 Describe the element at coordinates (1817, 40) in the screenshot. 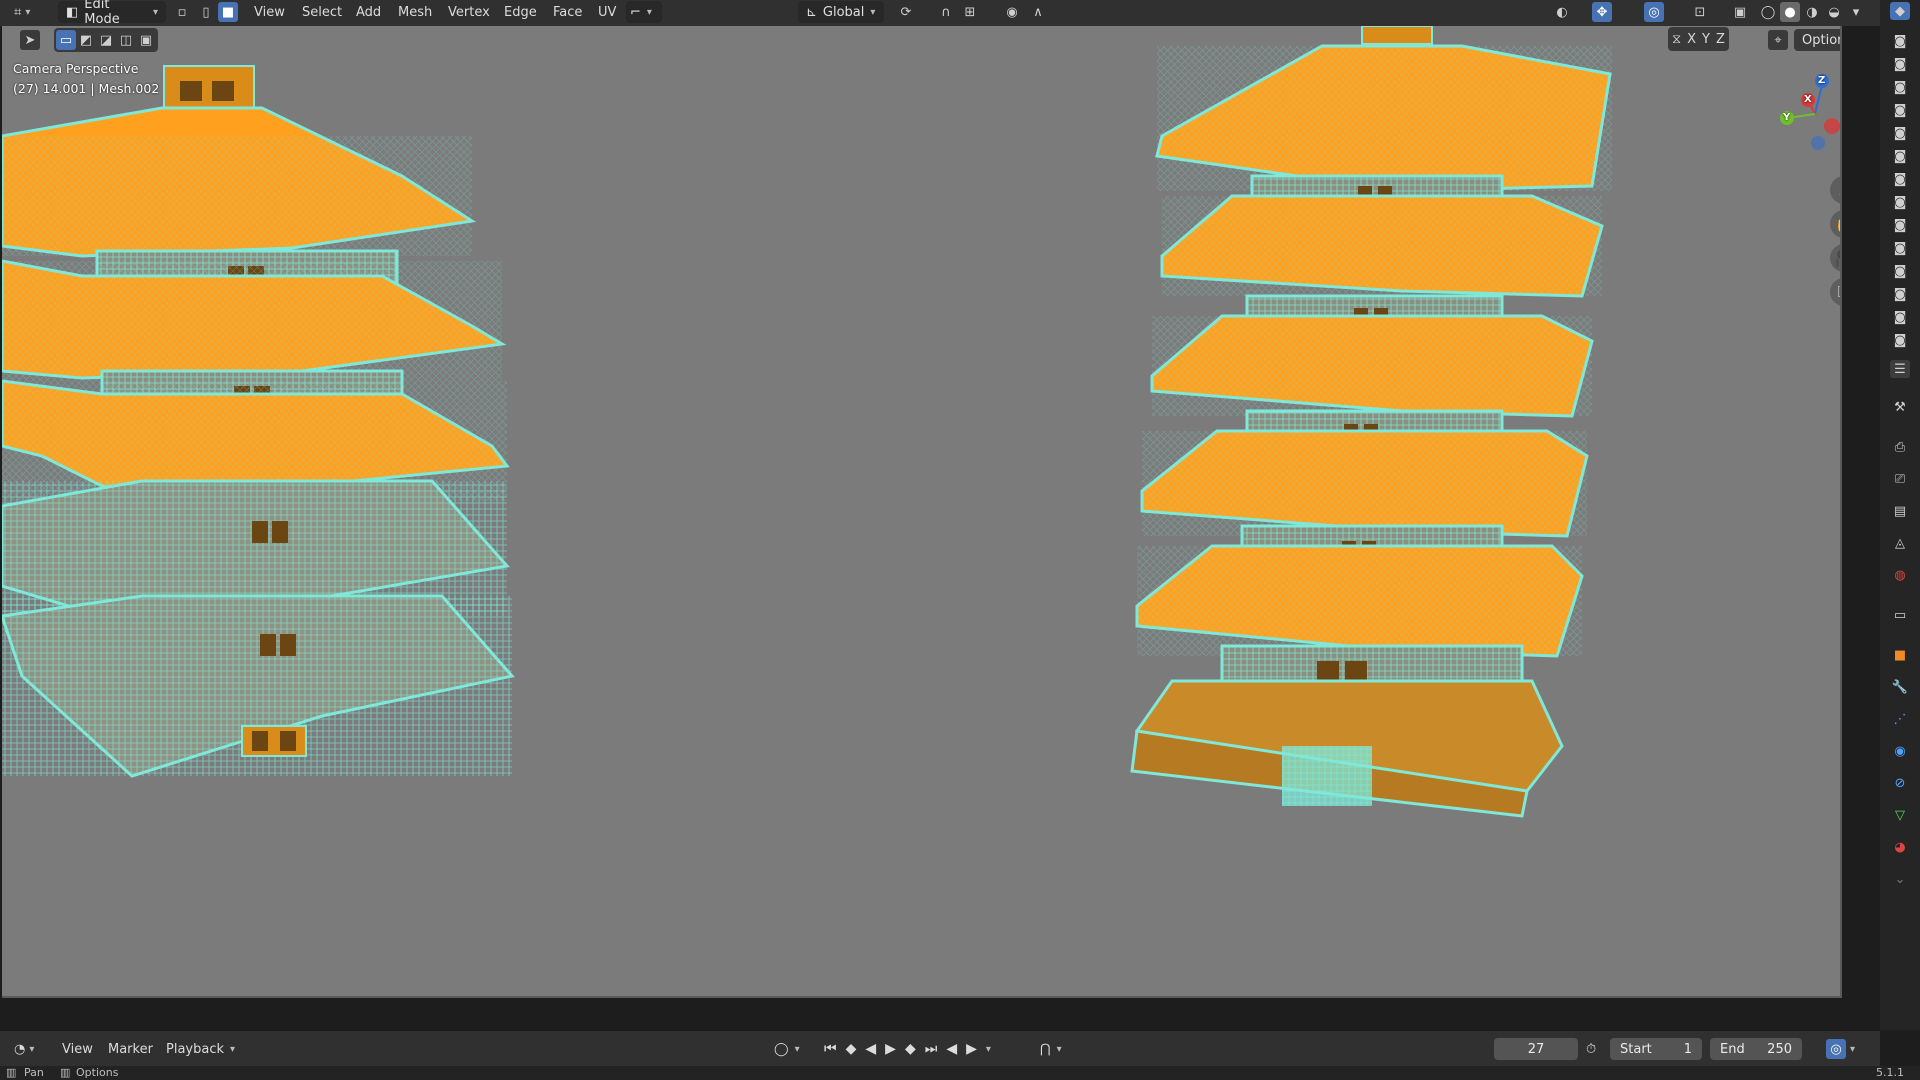

I see `options-dropdown: Options ▾` at that location.